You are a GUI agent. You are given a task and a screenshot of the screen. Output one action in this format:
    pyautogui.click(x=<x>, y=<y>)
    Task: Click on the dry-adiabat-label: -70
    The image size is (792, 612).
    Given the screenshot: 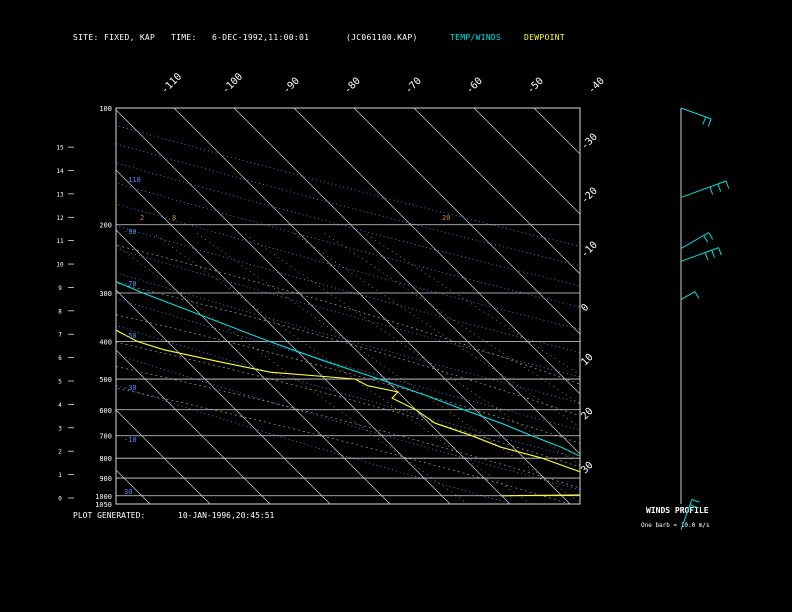 What is the action you would take?
    pyautogui.click(x=130, y=284)
    